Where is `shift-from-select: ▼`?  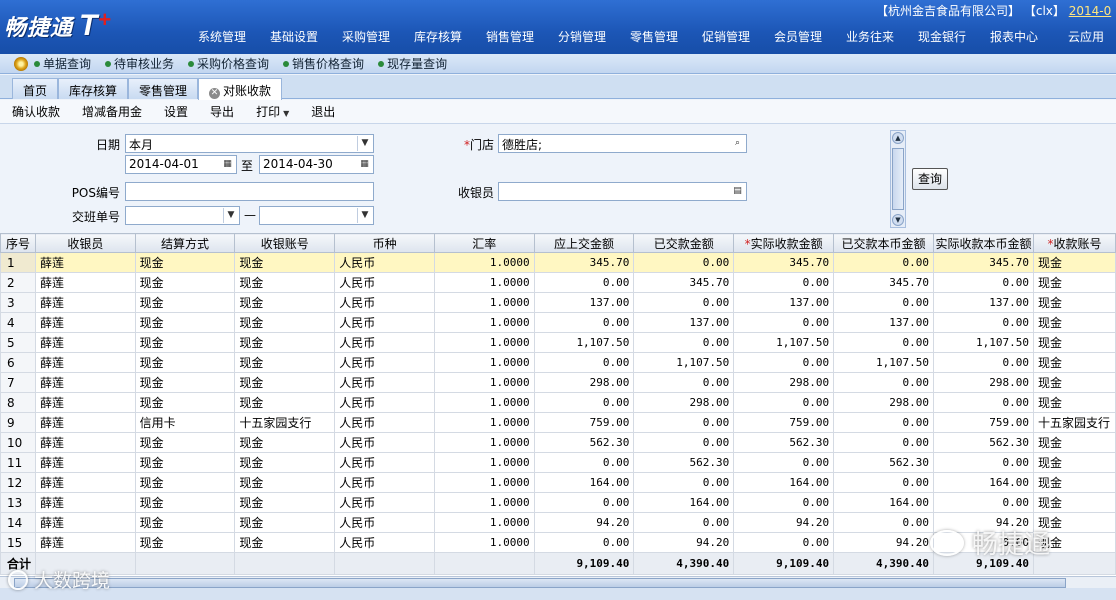
shift-from-select: ▼ is located at coordinates (182, 215).